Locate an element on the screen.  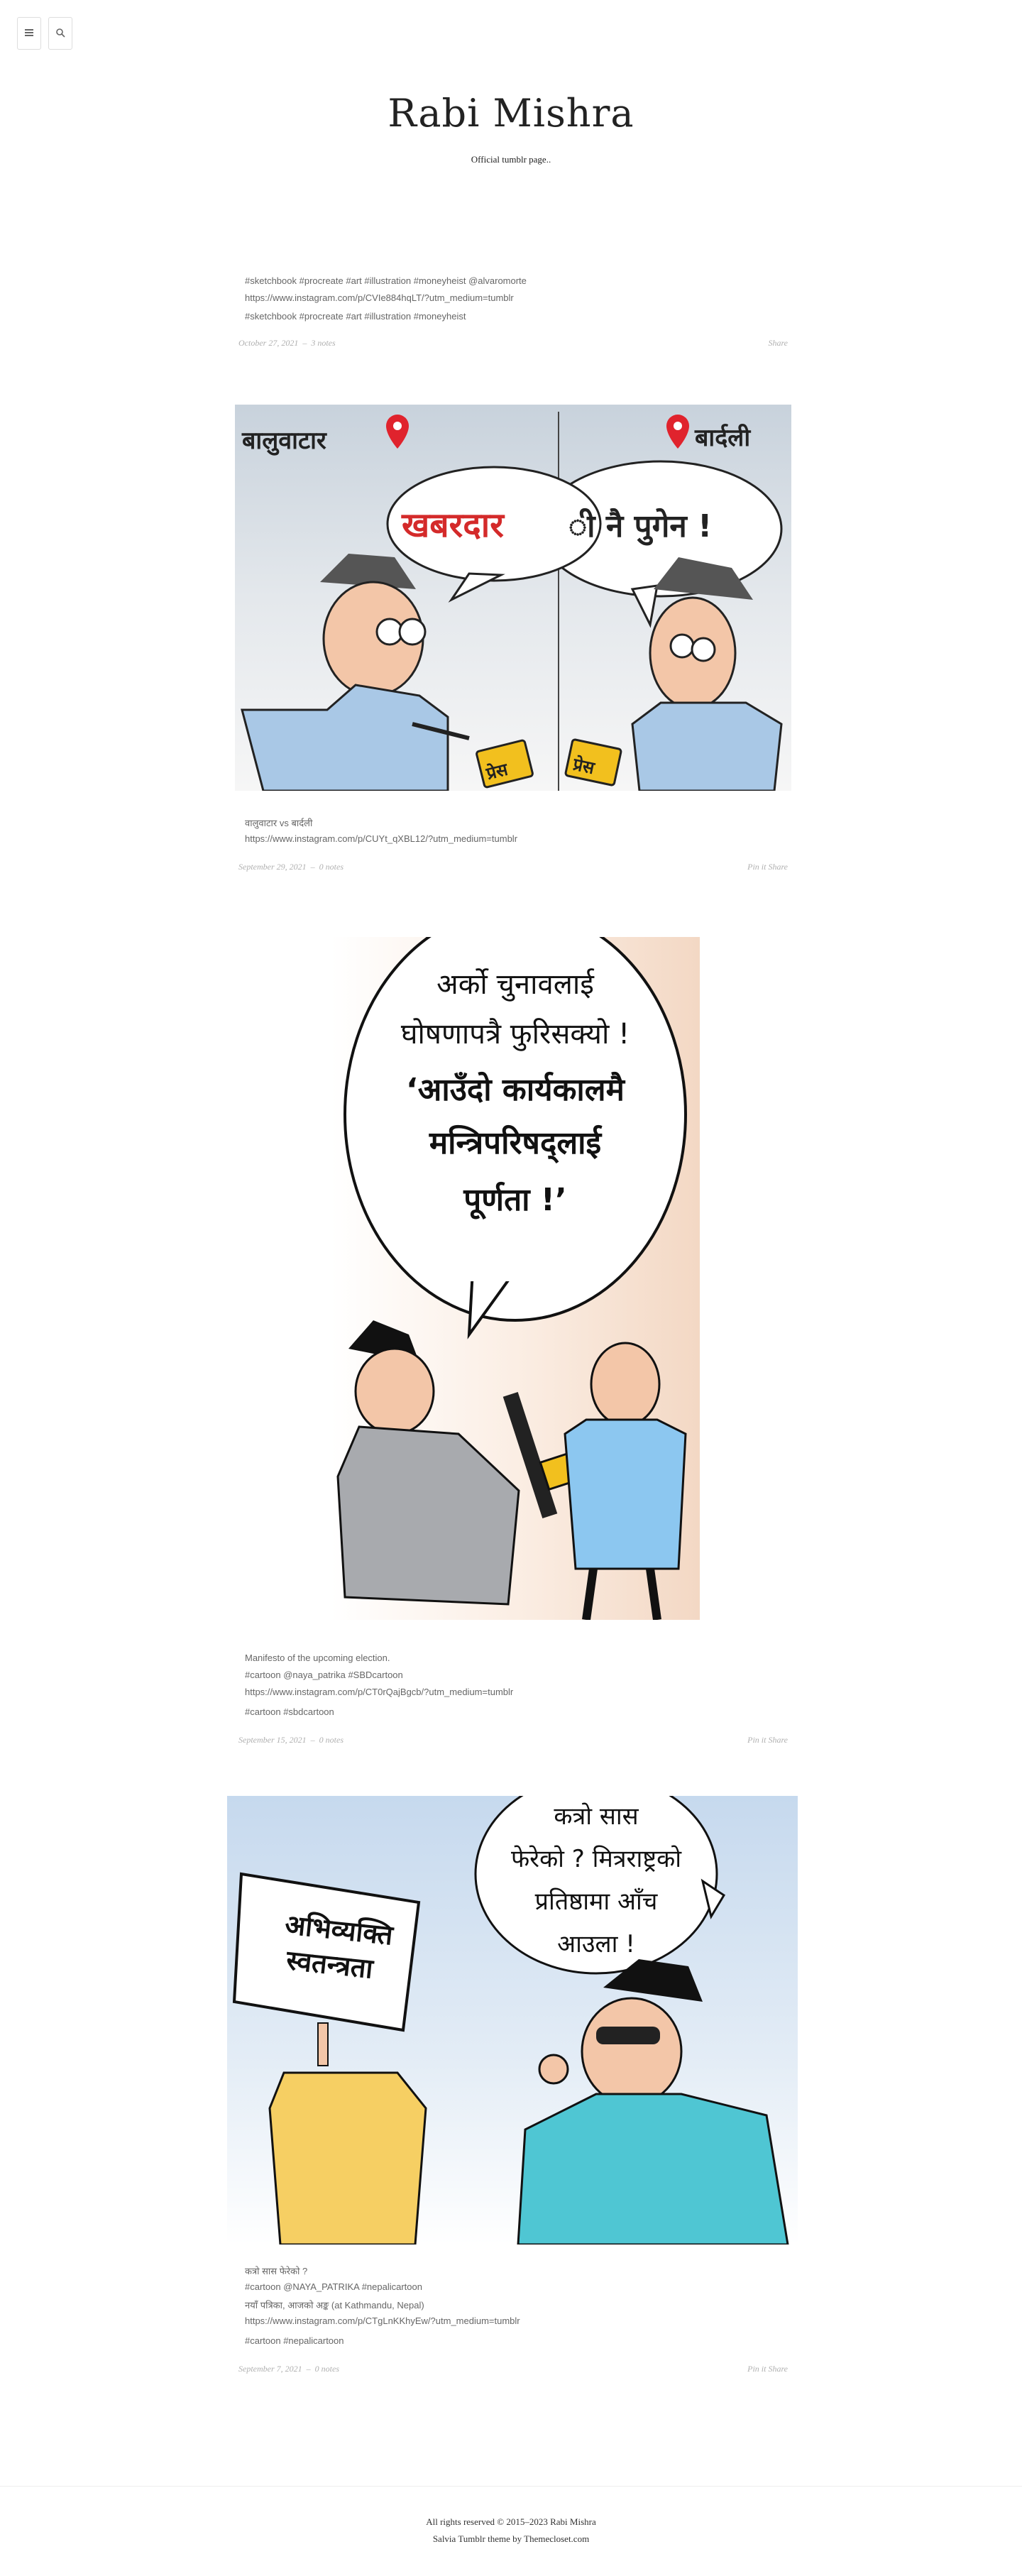
bubble-line: आउला ! is located at coordinates (596, 1944).